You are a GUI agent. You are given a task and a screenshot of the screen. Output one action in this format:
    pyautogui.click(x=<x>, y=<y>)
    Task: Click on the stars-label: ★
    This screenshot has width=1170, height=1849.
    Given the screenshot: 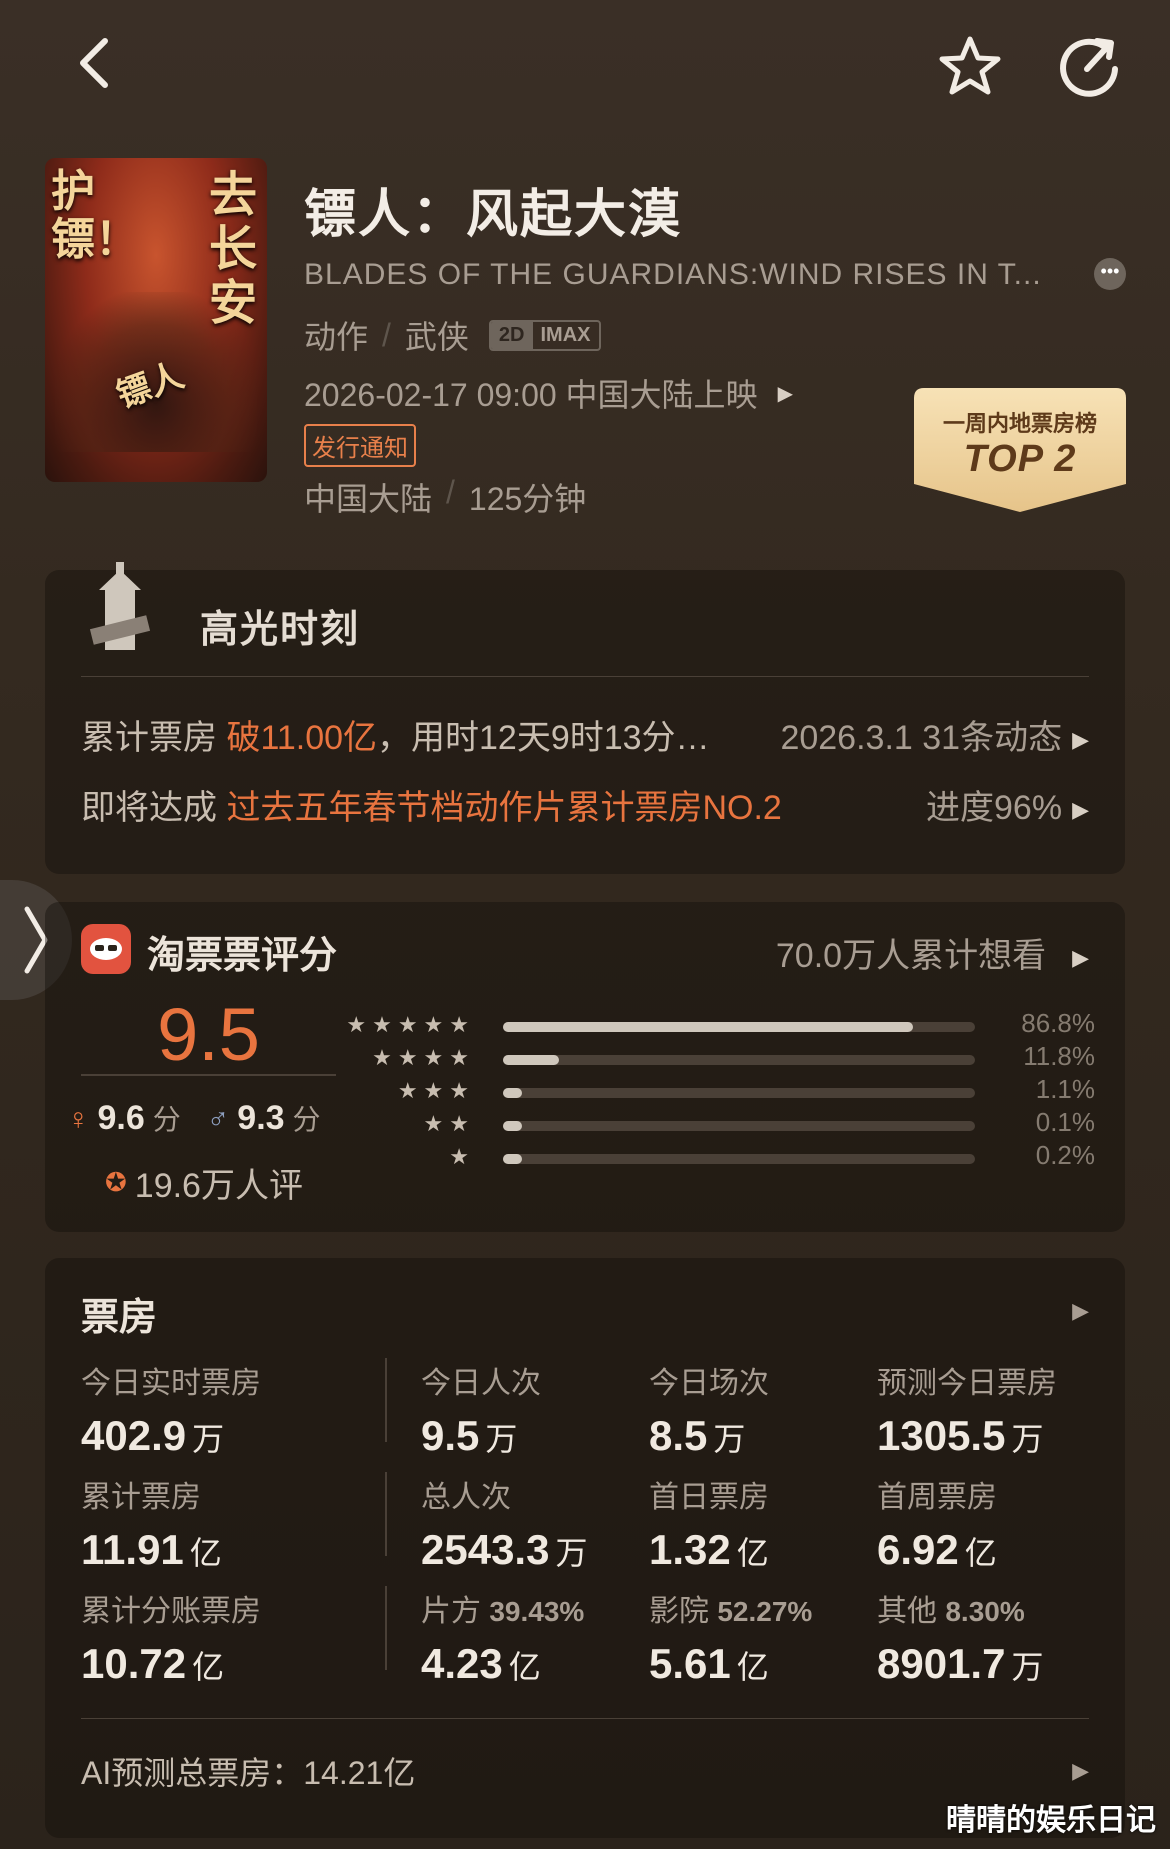 What is the action you would take?
    pyautogui.click(x=462, y=1156)
    